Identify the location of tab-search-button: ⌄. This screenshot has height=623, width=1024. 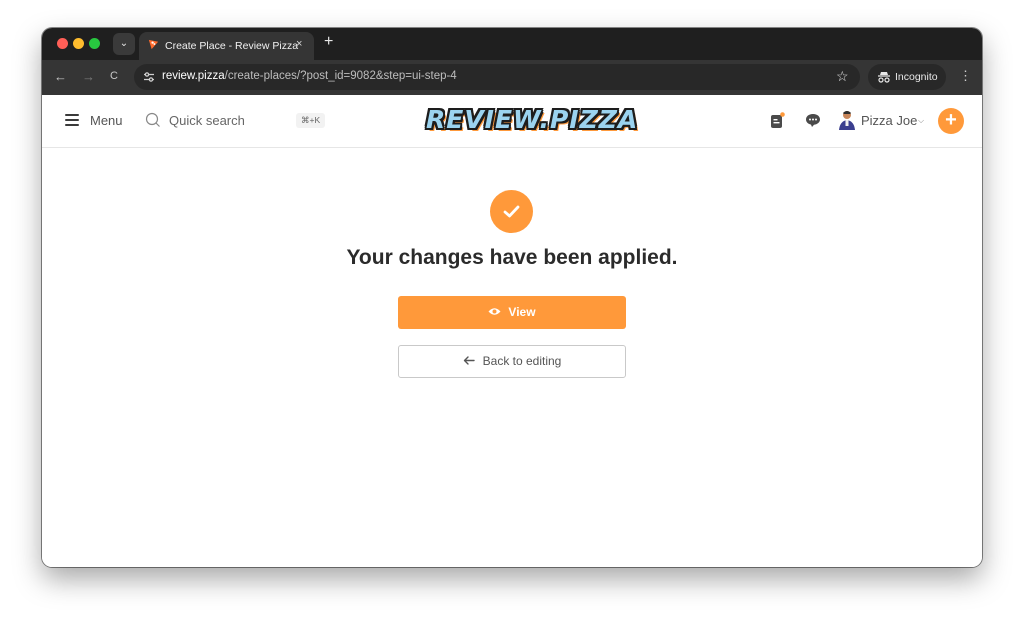
(124, 44).